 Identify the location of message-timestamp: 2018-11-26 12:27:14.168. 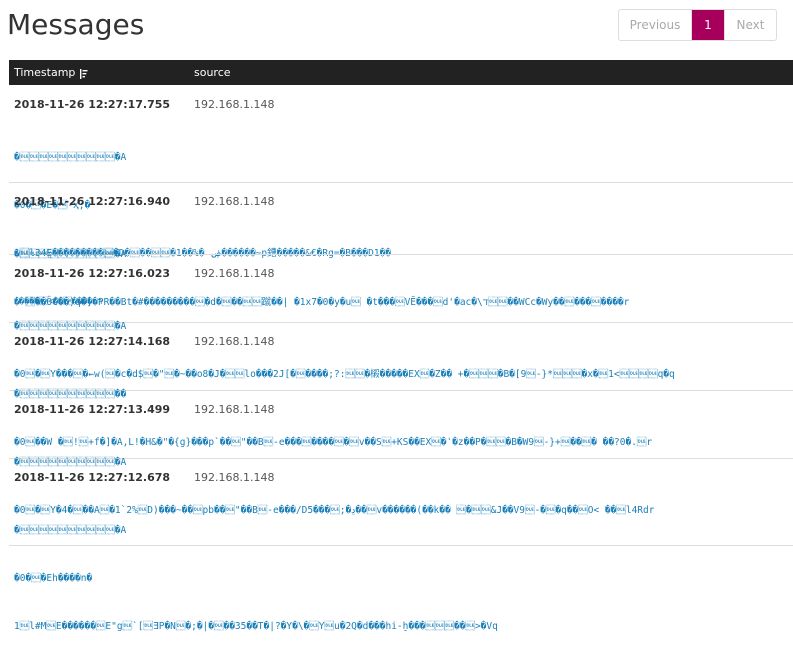
(92, 341).